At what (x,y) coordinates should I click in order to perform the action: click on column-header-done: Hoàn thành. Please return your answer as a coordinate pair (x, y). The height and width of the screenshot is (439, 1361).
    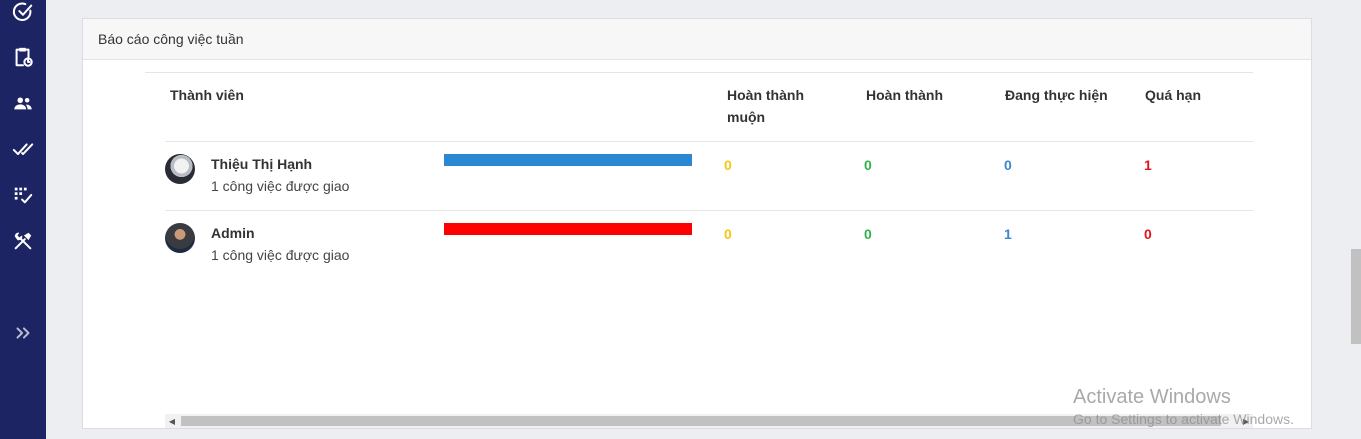
    Looking at the image, I should click on (904, 95).